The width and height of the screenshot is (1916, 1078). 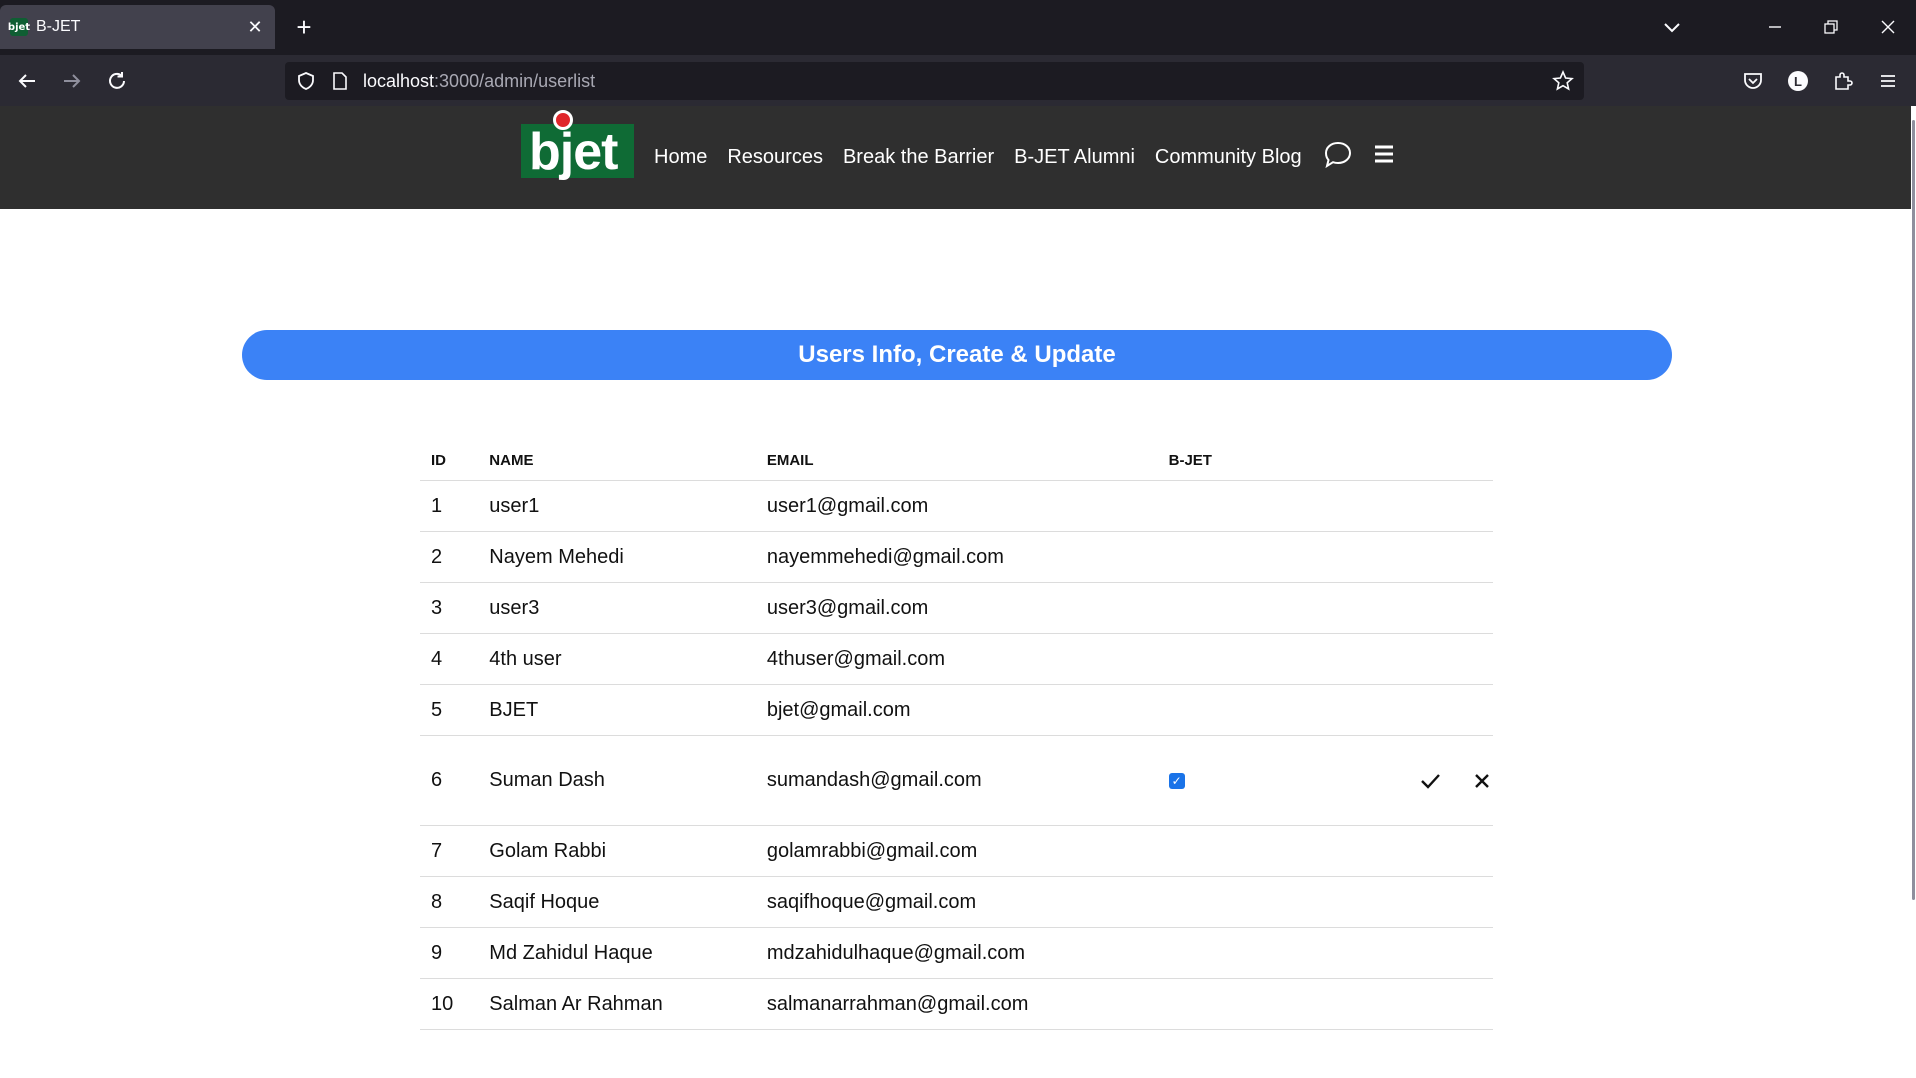 I want to click on chat-bubble-icon, so click(x=1338, y=155).